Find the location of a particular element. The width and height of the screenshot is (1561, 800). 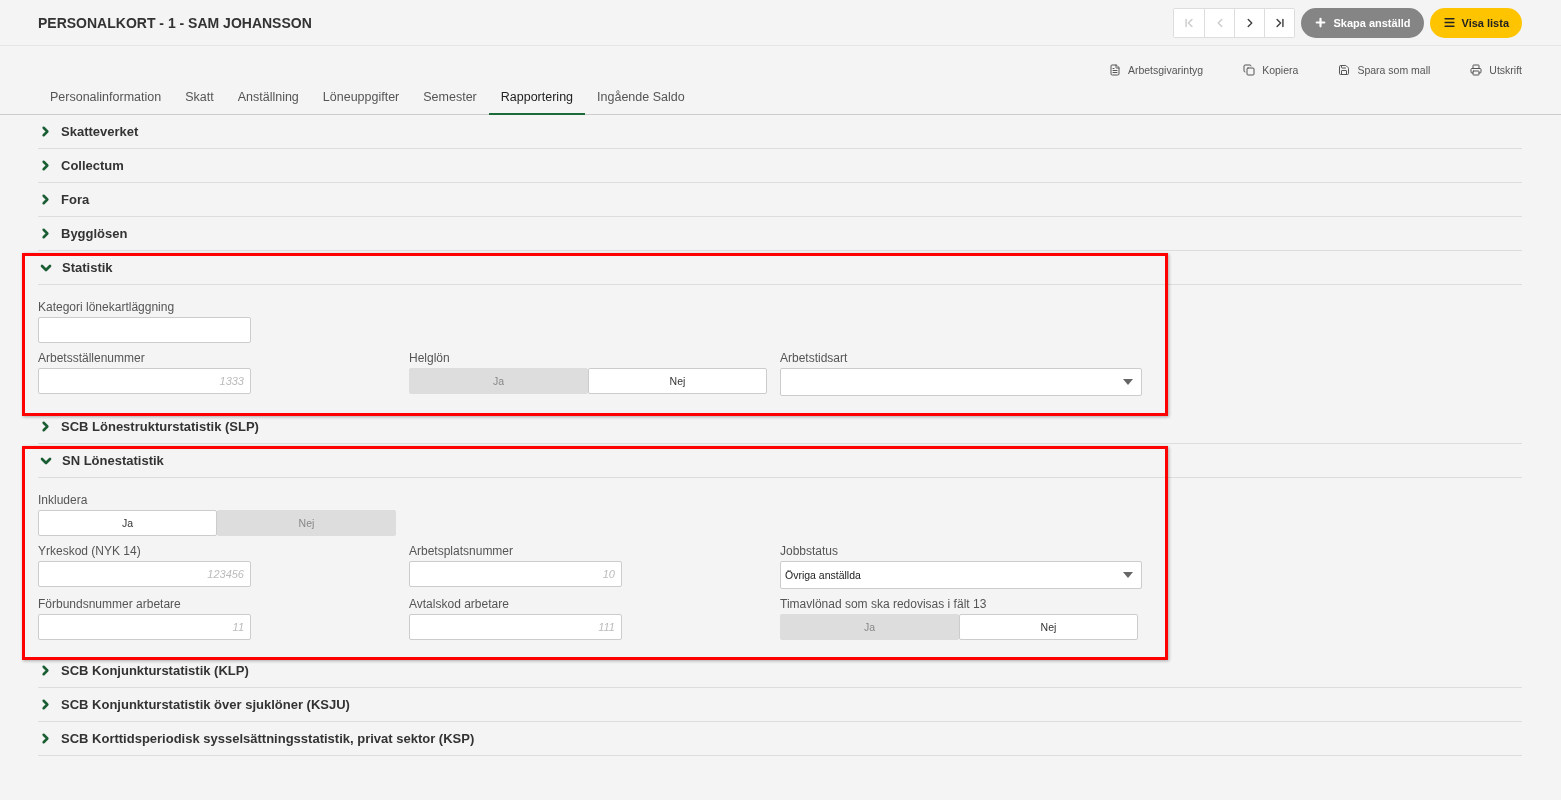

field-label: Timavlönad som ska redovisas i fält 13 is located at coordinates (884, 604).